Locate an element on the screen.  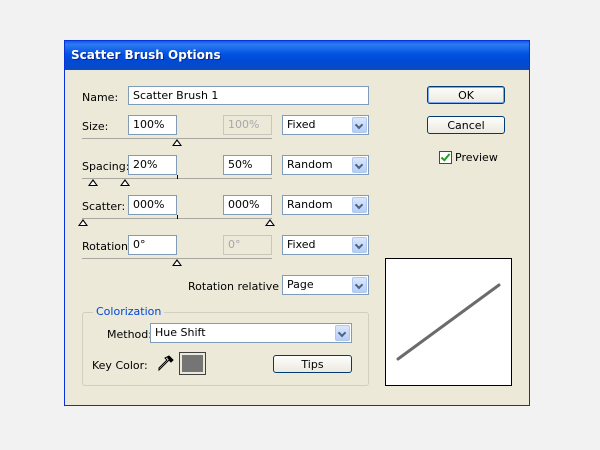
size-min-field: 100% is located at coordinates (152, 125).